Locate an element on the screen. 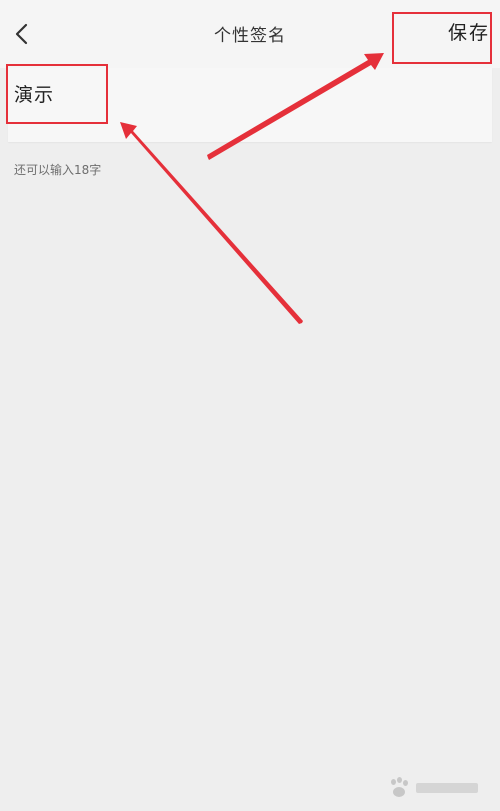  watermark-text-mark is located at coordinates (447, 788).